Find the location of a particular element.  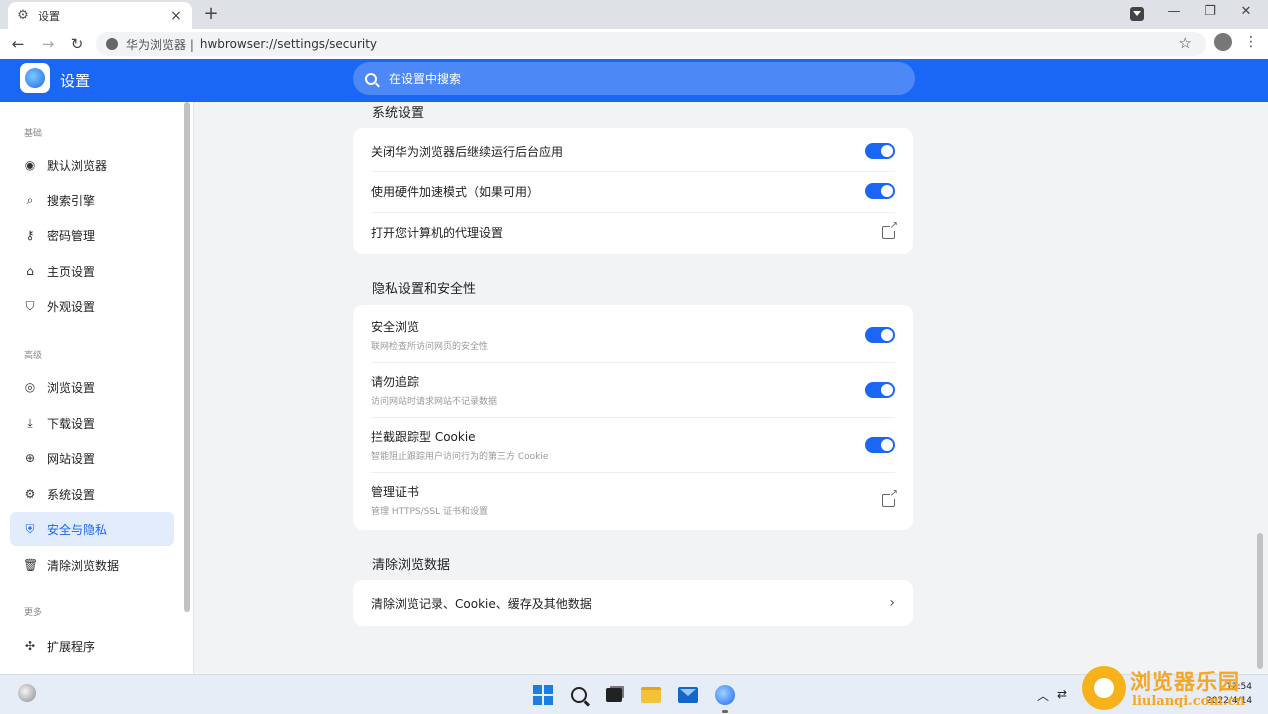

taskbar-search-button is located at coordinates (579, 695).